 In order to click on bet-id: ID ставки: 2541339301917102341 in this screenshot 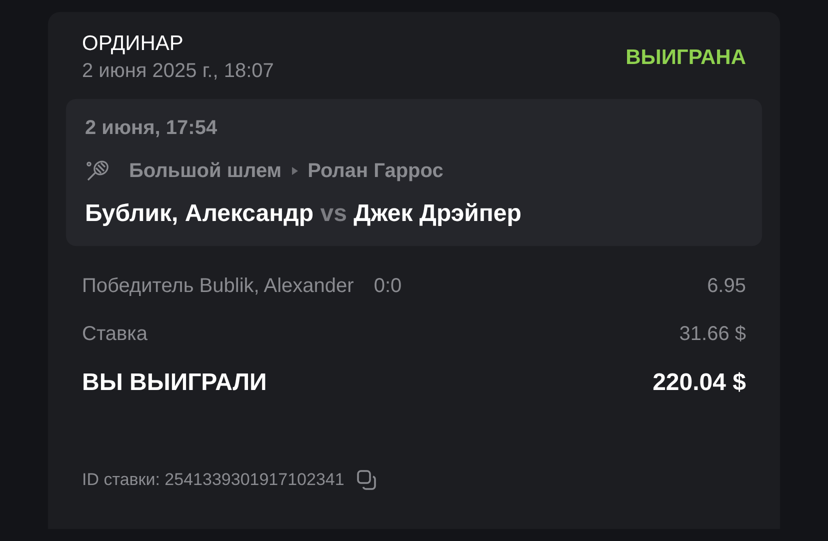, I will do `click(213, 480)`.